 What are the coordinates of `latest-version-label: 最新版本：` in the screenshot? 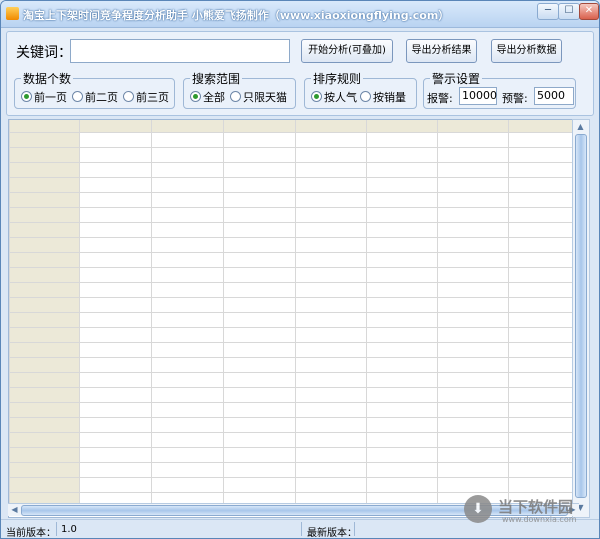 It's located at (332, 533).